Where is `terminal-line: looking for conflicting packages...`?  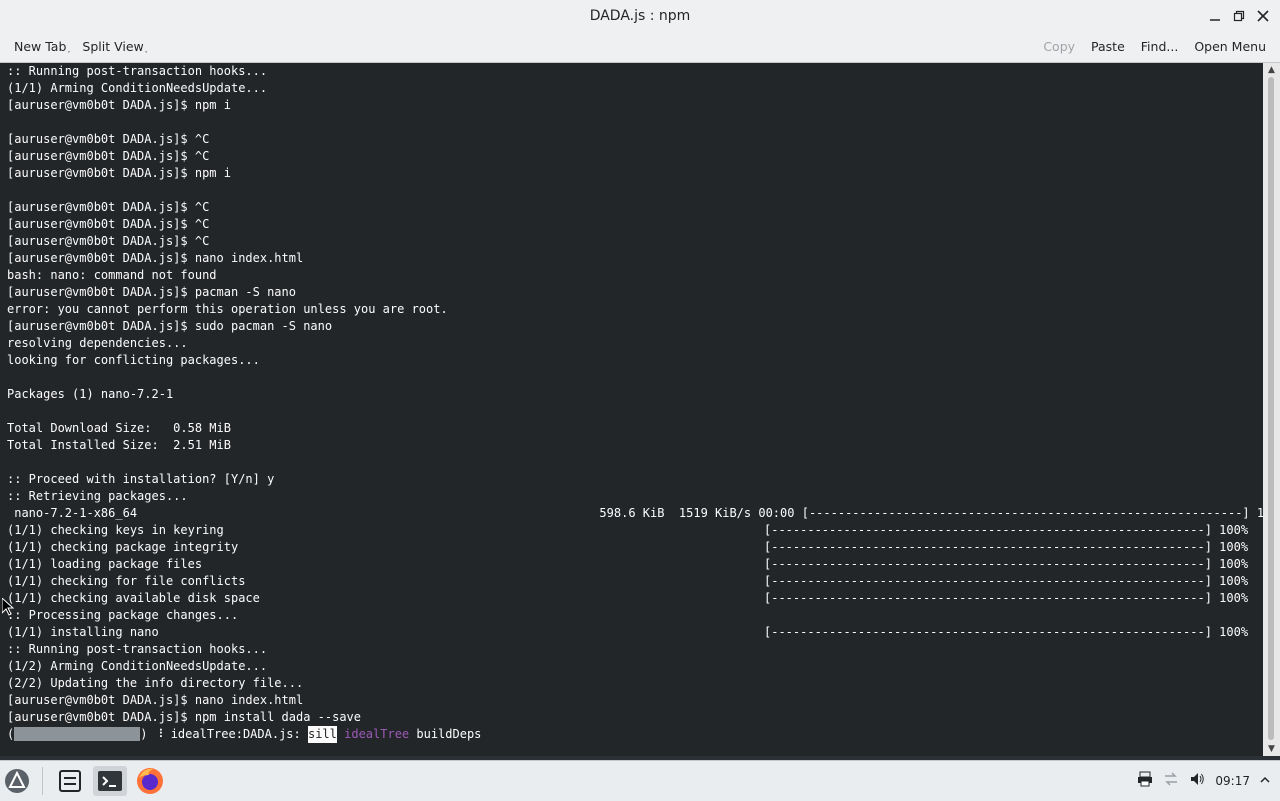
terminal-line: looking for conflicting packages... is located at coordinates (133, 360).